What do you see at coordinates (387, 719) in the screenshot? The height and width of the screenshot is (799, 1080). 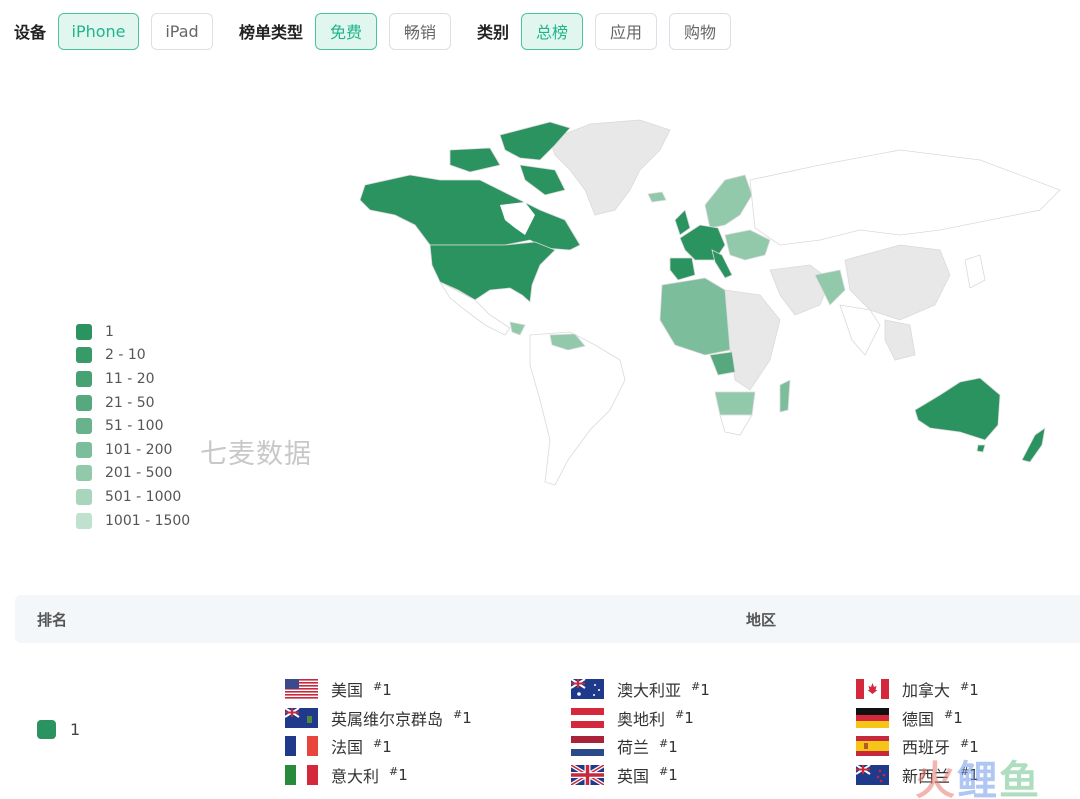 I see `region-name: 英属维尔京群岛` at bounding box center [387, 719].